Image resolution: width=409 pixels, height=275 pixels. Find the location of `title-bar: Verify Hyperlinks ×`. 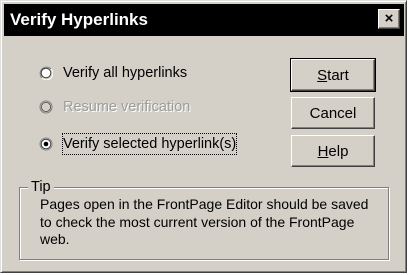

title-bar: Verify Hyperlinks × is located at coordinates (204, 20).